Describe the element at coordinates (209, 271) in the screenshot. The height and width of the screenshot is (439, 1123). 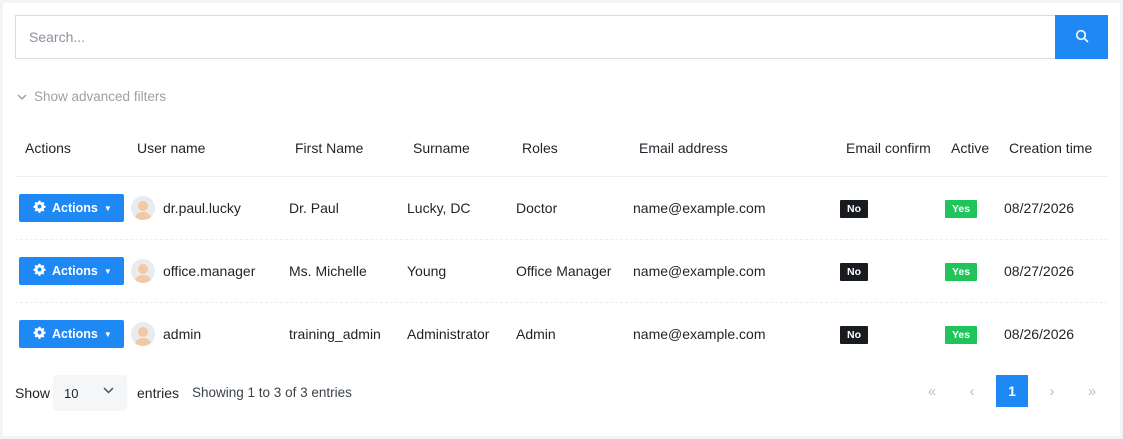
I see `user-name-cell: office.manager` at that location.